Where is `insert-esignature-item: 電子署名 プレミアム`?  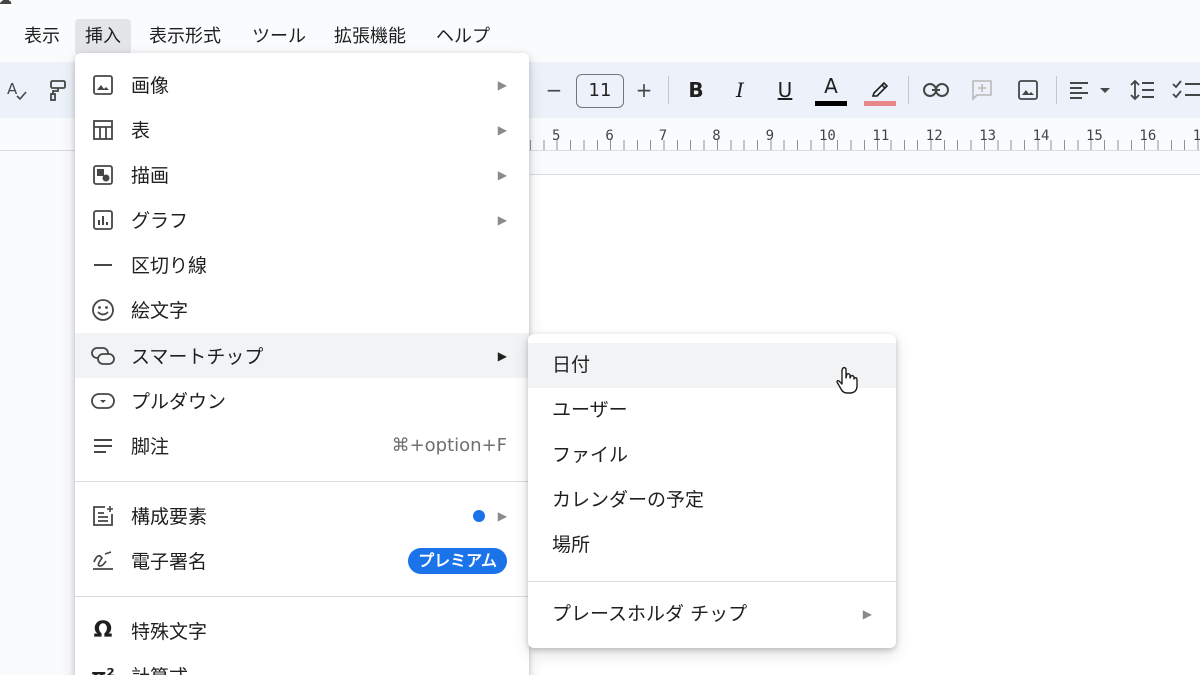
insert-esignature-item: 電子署名 プレミアム is located at coordinates (302, 560).